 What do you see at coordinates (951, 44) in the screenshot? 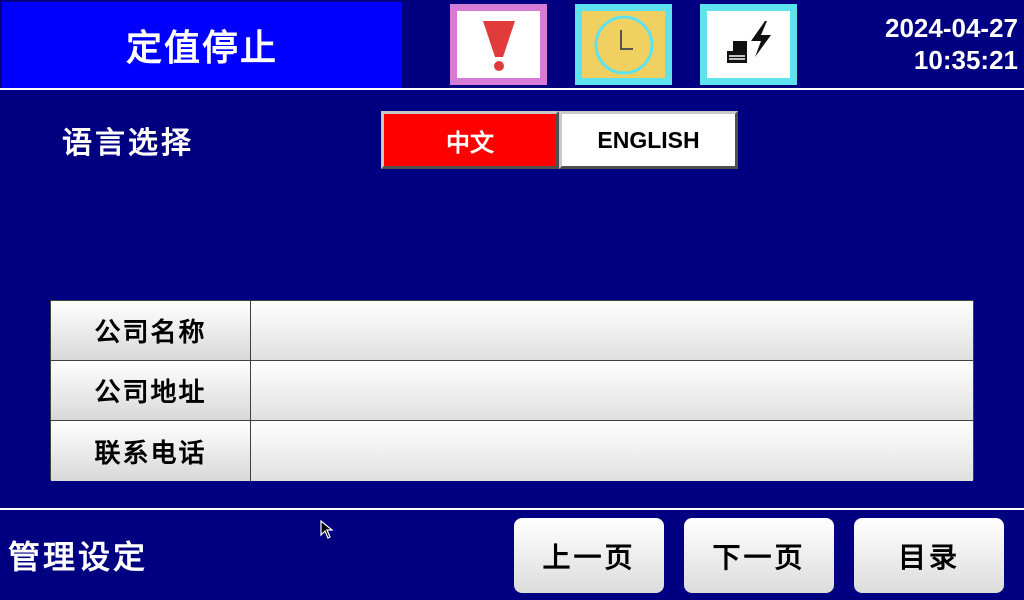
I see `datetime-display: 2024-04-27 10:35:21` at bounding box center [951, 44].